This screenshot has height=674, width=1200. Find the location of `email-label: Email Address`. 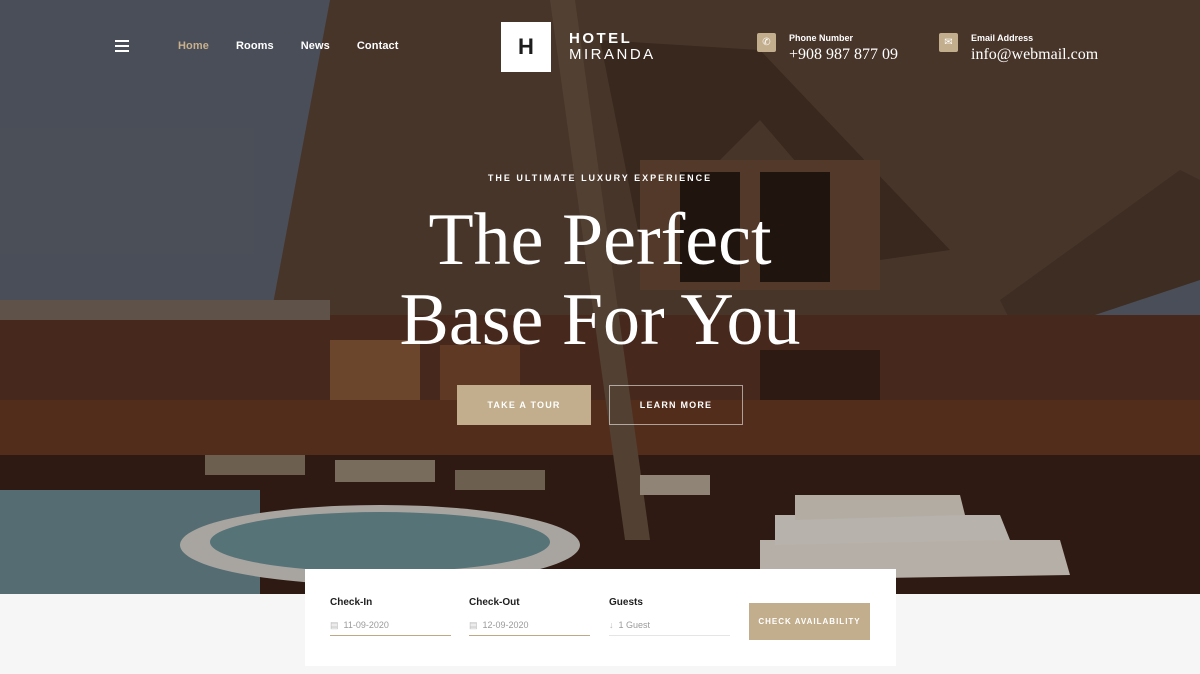

email-label: Email Address is located at coordinates (1002, 38).